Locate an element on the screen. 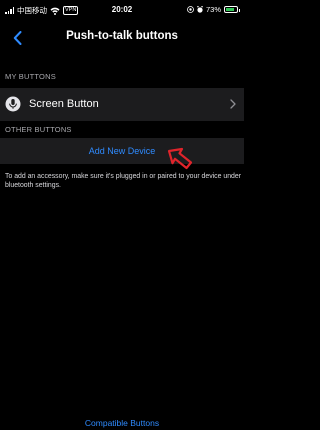  battery-percentage: 73% is located at coordinates (213, 9).